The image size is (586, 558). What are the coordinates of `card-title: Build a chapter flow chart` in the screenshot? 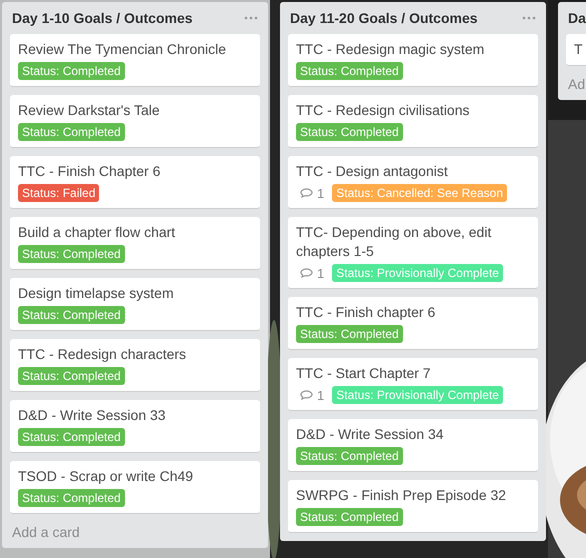 It's located at (97, 232).